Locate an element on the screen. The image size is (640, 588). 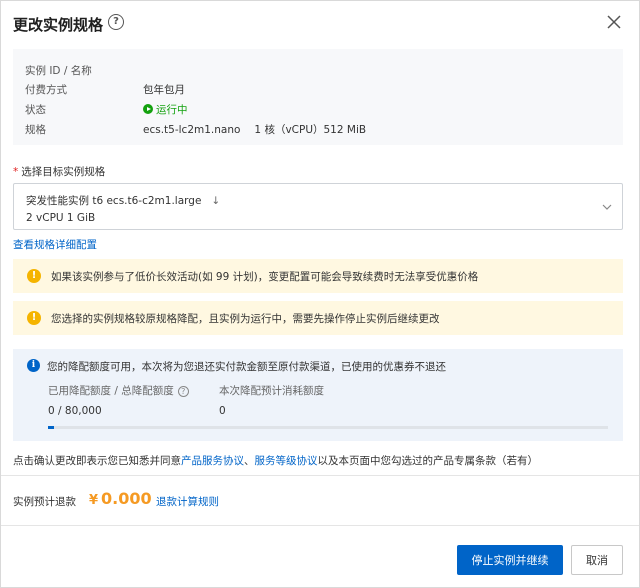
current-spec-detail: 1 核（vCPU）512 MiB is located at coordinates (310, 130).